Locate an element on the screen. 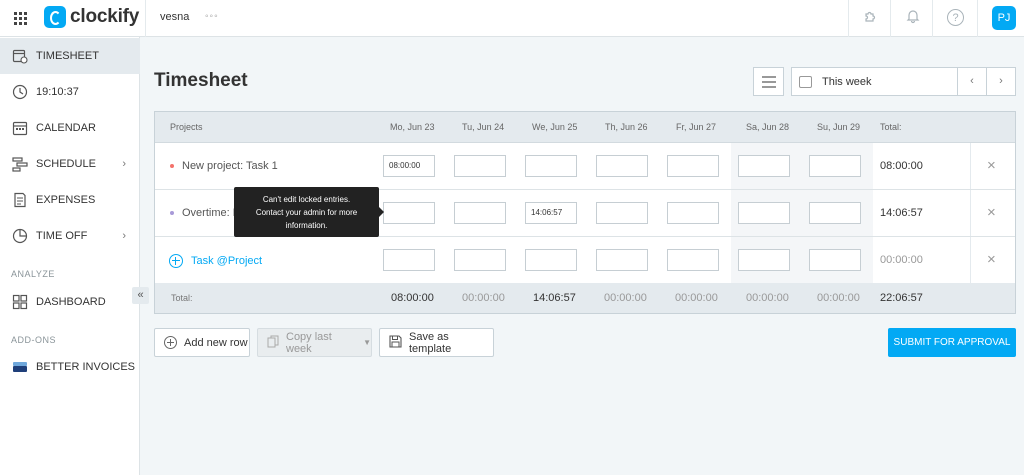 The height and width of the screenshot is (475, 1024). sidebar-item-timesheet: TIMESHEET is located at coordinates (70, 56).